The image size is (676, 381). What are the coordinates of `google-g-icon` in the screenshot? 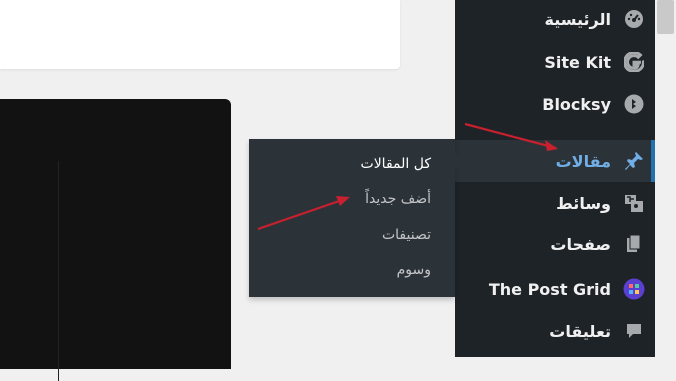 It's located at (634, 62).